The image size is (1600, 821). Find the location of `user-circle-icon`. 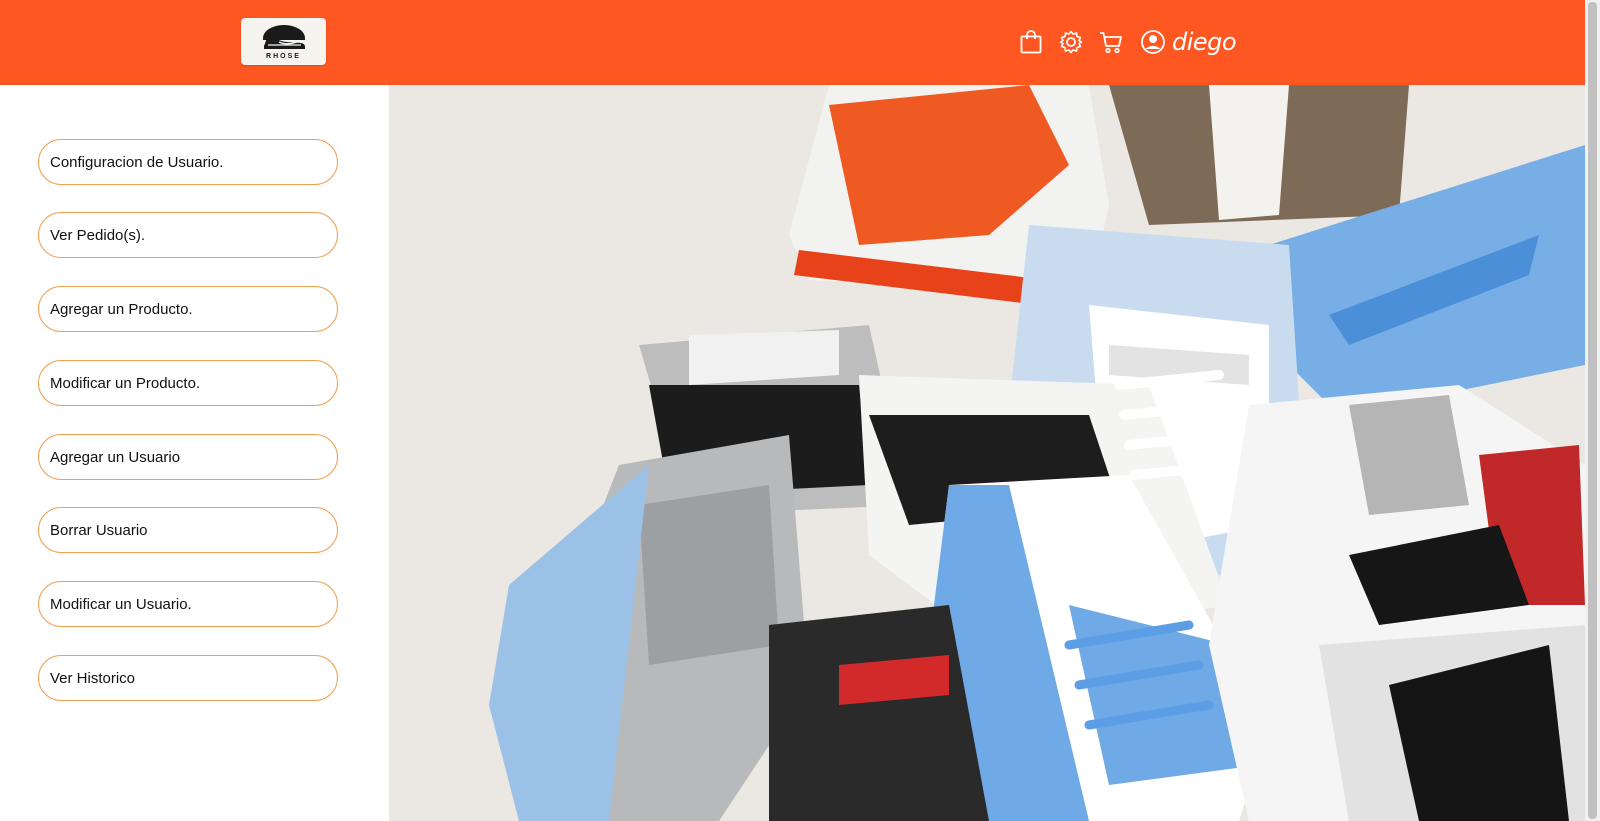

user-circle-icon is located at coordinates (1153, 42).